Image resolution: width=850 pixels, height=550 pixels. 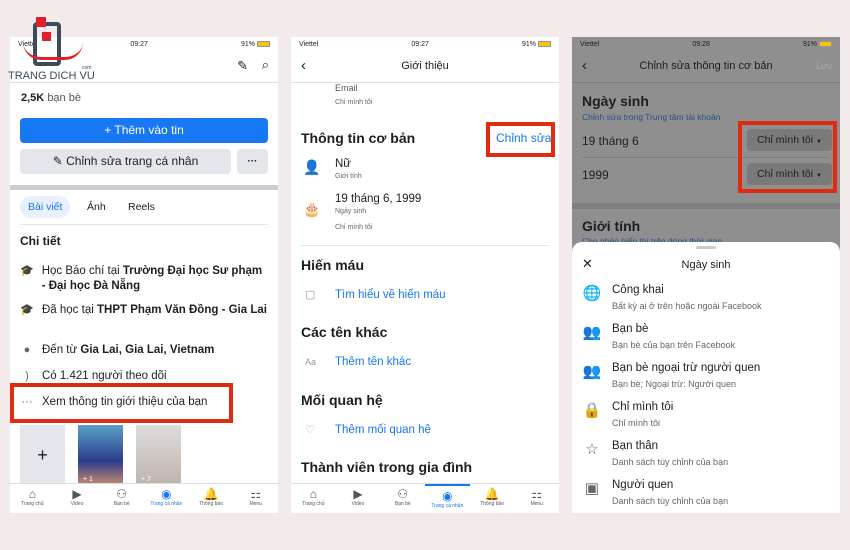 I want to click on add-relationship-link: Thêm mối quan hệ, so click(x=383, y=430).